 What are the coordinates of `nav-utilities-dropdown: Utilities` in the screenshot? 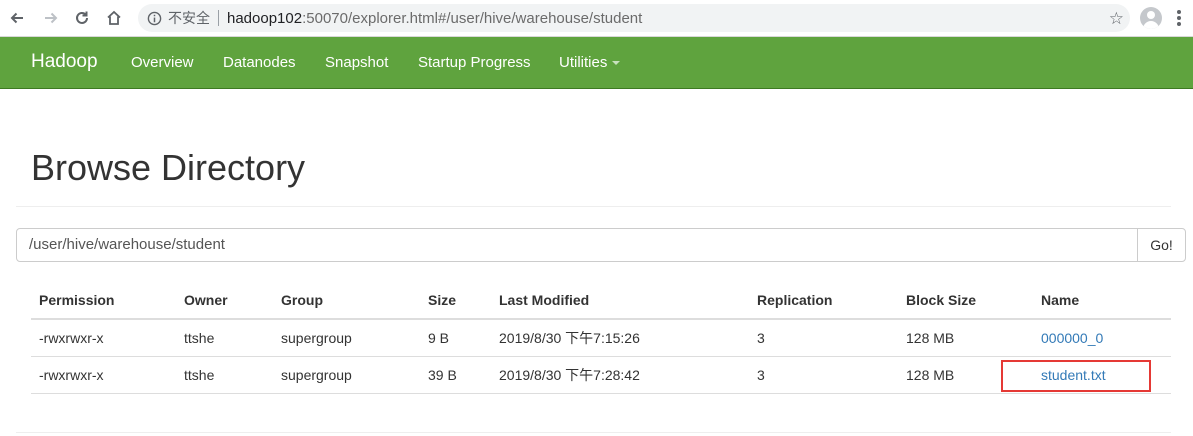 It's located at (590, 62).